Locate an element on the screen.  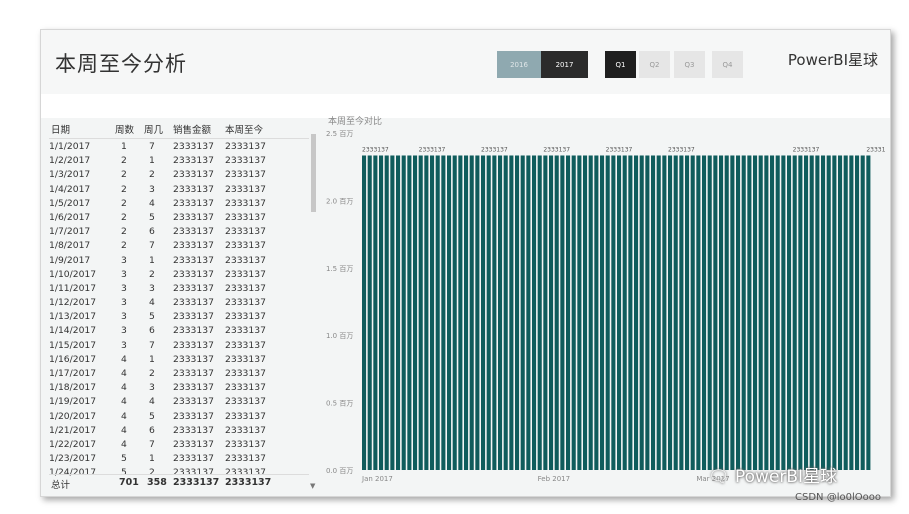
table-row: 1/21/2017 4 6 2333137 2333137 is located at coordinates (184, 431).